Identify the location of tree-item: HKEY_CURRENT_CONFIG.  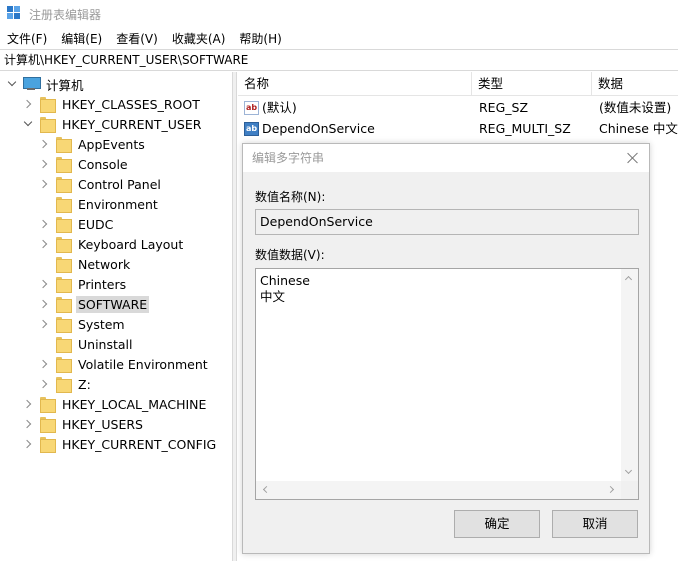
(120, 444).